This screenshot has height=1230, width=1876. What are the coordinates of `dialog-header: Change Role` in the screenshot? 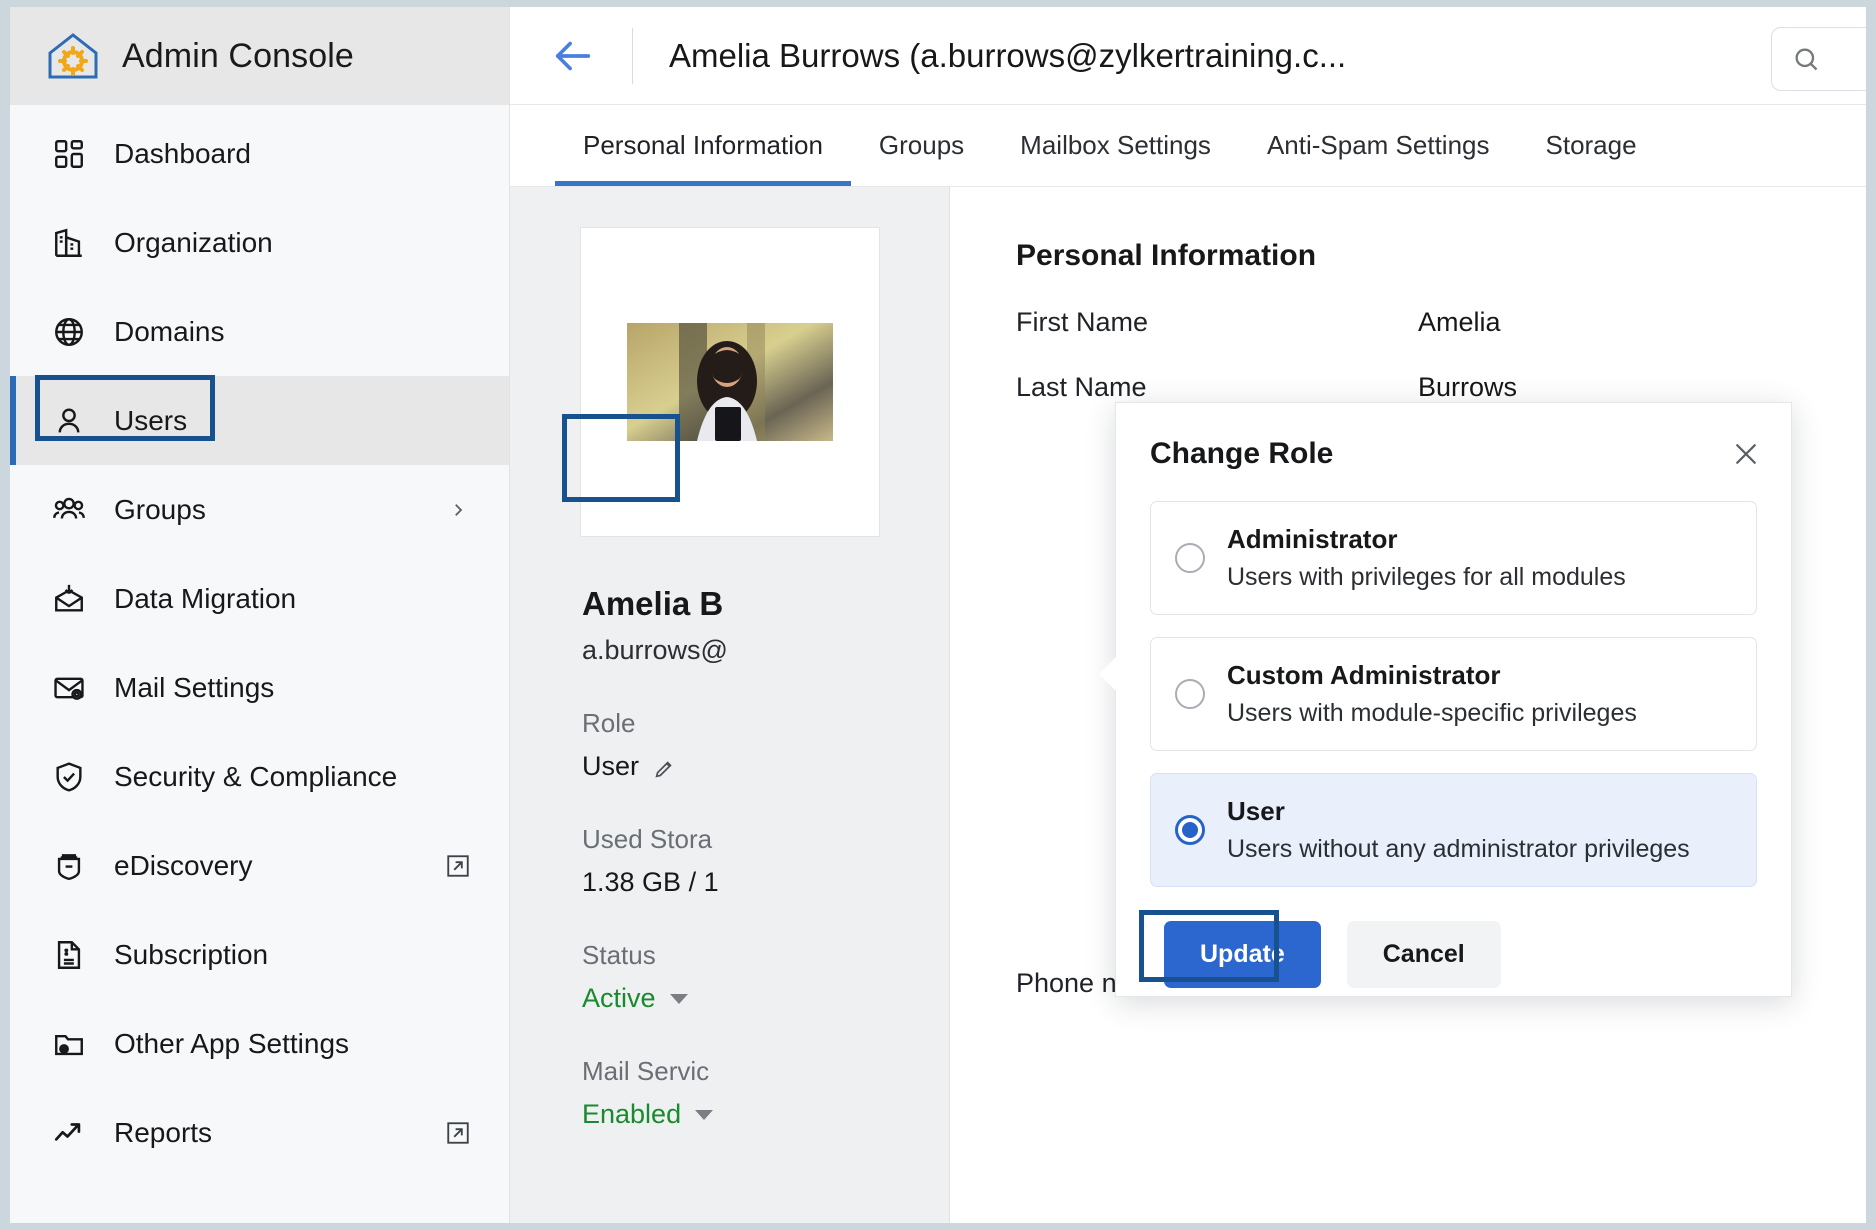 It's located at (1453, 437).